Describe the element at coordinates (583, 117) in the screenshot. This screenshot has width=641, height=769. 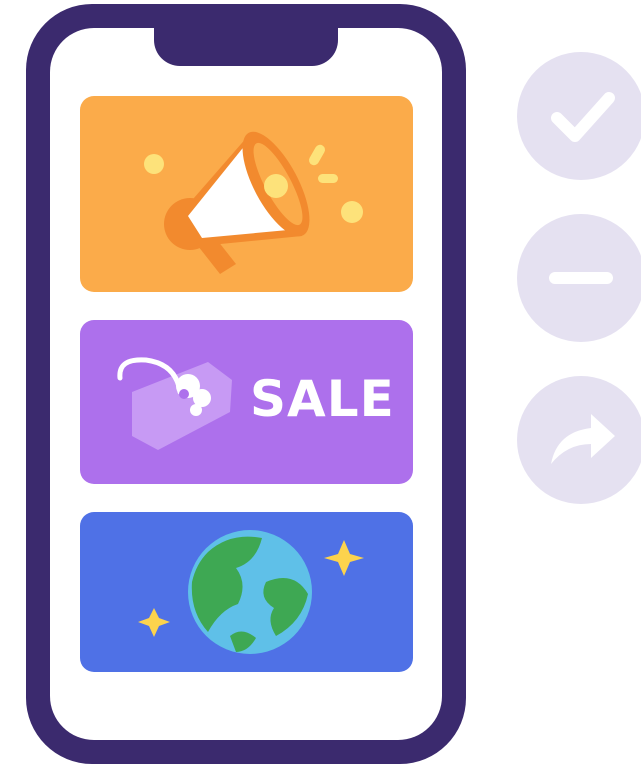
I see `checkmark-icon` at that location.